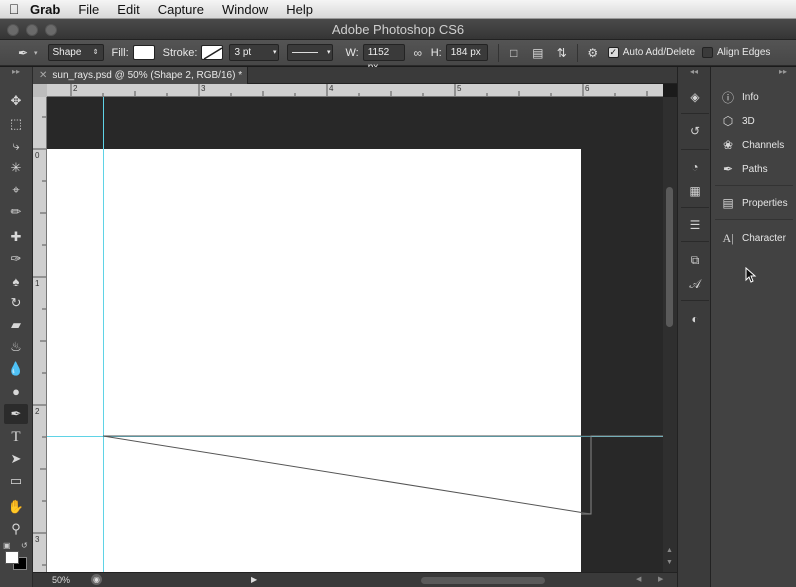 The height and width of the screenshot is (587, 796). I want to click on close-tab-icon: ✕, so click(43, 75).